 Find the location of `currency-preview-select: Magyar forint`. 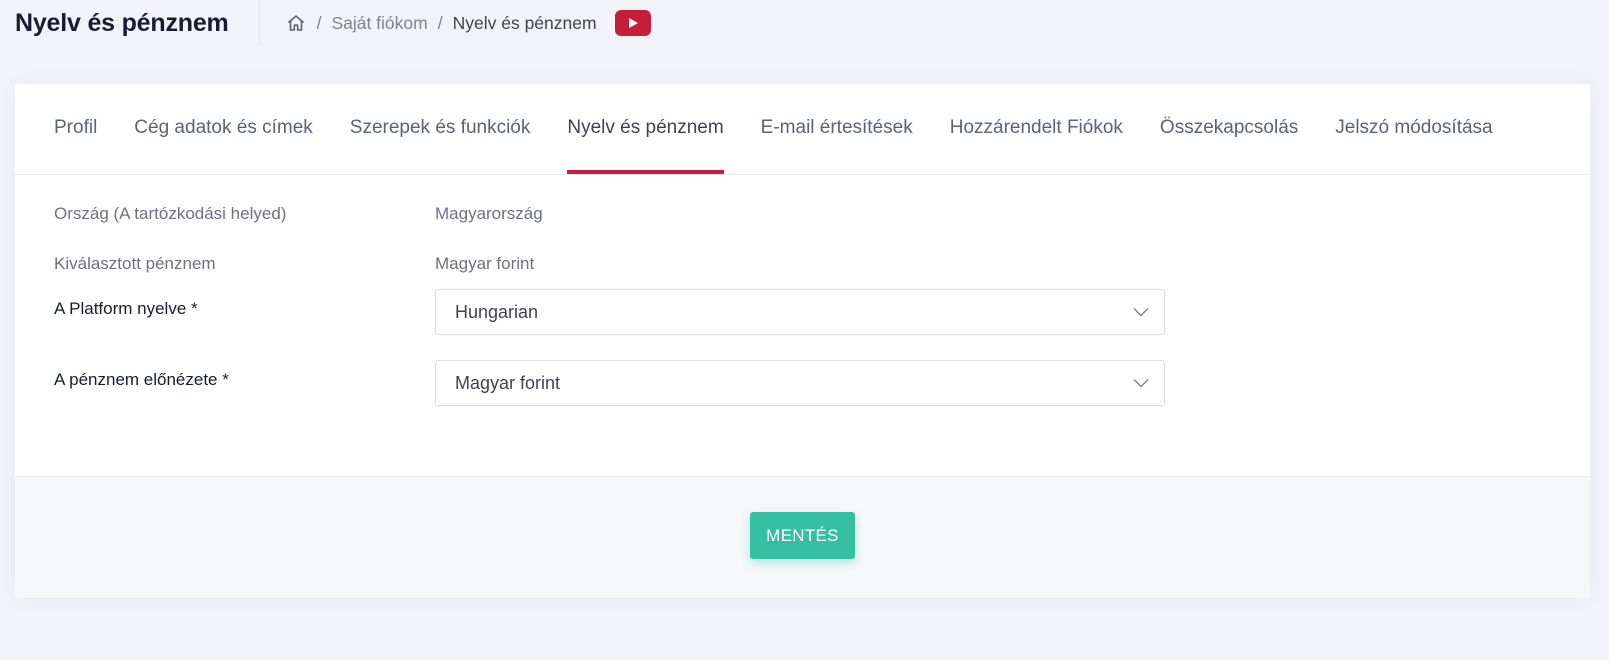

currency-preview-select: Magyar forint is located at coordinates (800, 383).